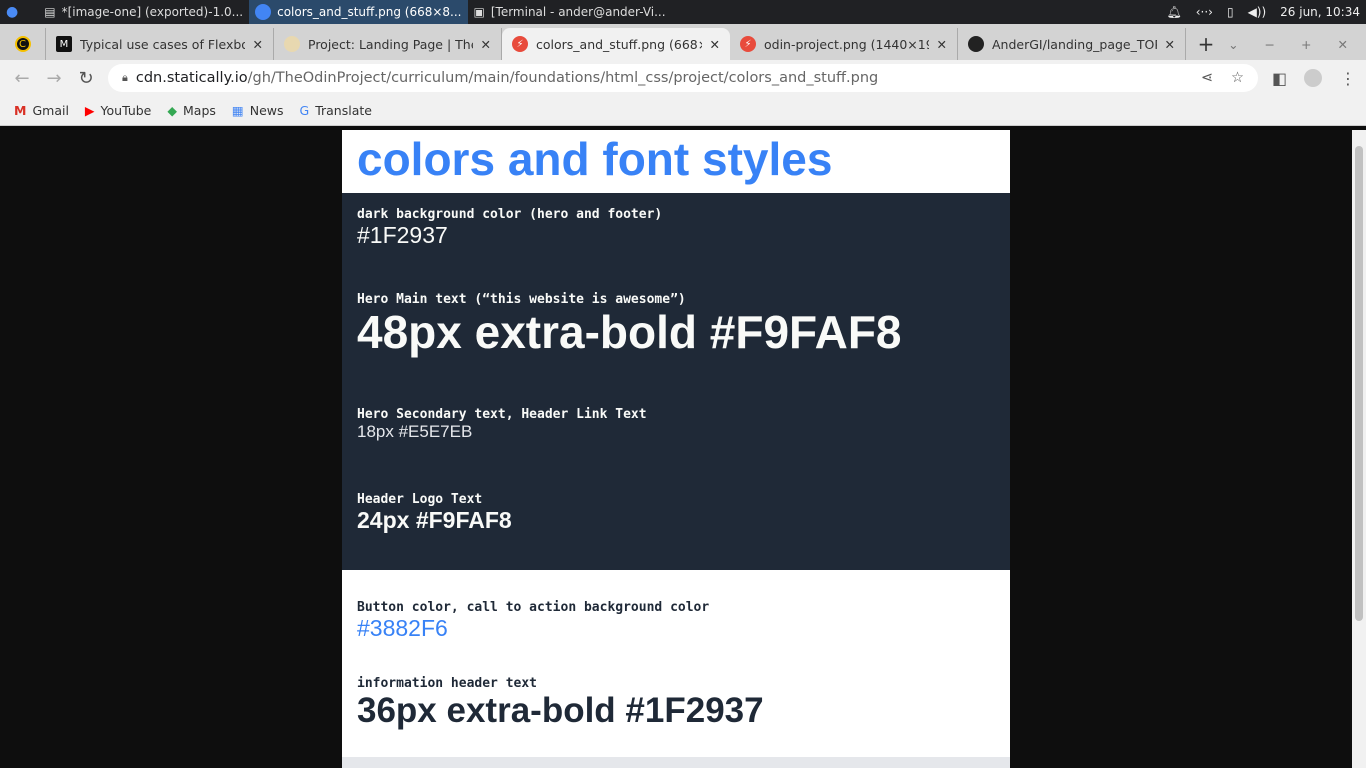  What do you see at coordinates (595, 159) in the screenshot?
I see `page-title: colors and font styles` at bounding box center [595, 159].